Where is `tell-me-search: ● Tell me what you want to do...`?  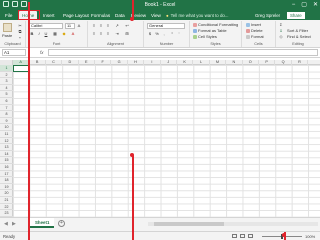
tell-me-search: ● Tell me what you want to do... is located at coordinates (197, 15).